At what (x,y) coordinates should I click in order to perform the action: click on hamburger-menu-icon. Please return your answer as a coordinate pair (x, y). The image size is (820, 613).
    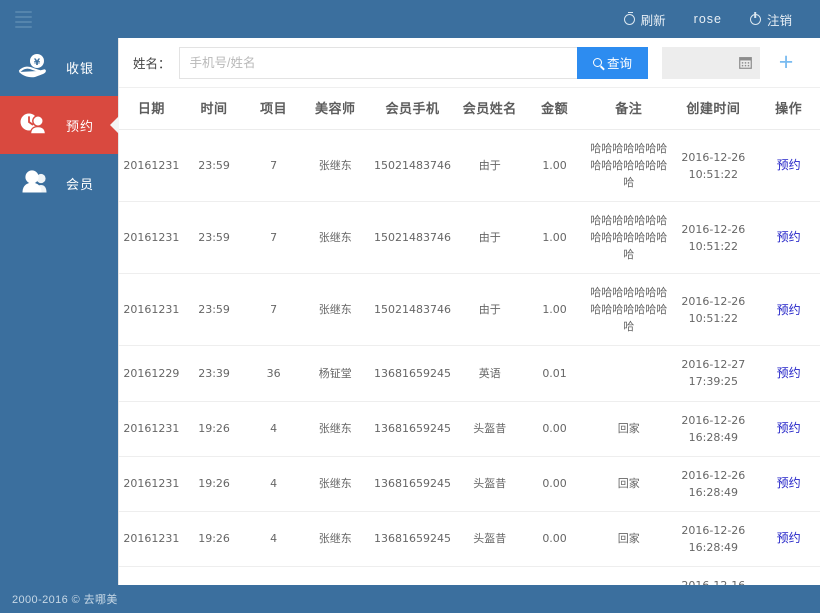
    Looking at the image, I should click on (23, 19).